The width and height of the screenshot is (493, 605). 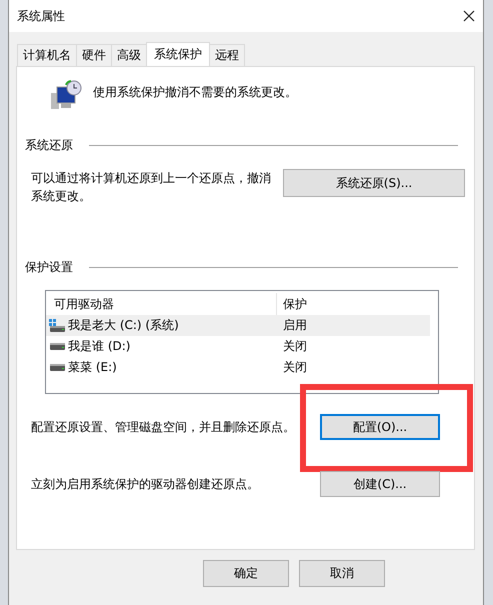 I want to click on protection-status: 启用, so click(x=295, y=325).